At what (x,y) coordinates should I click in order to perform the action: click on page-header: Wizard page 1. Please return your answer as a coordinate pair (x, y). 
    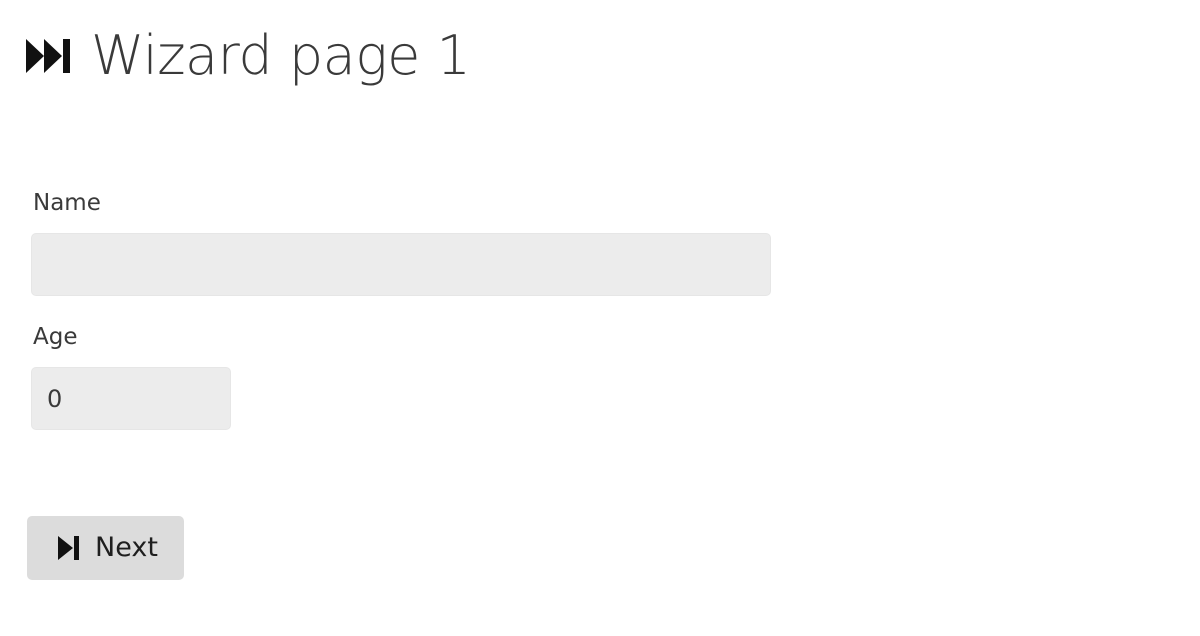
    Looking at the image, I should click on (248, 56).